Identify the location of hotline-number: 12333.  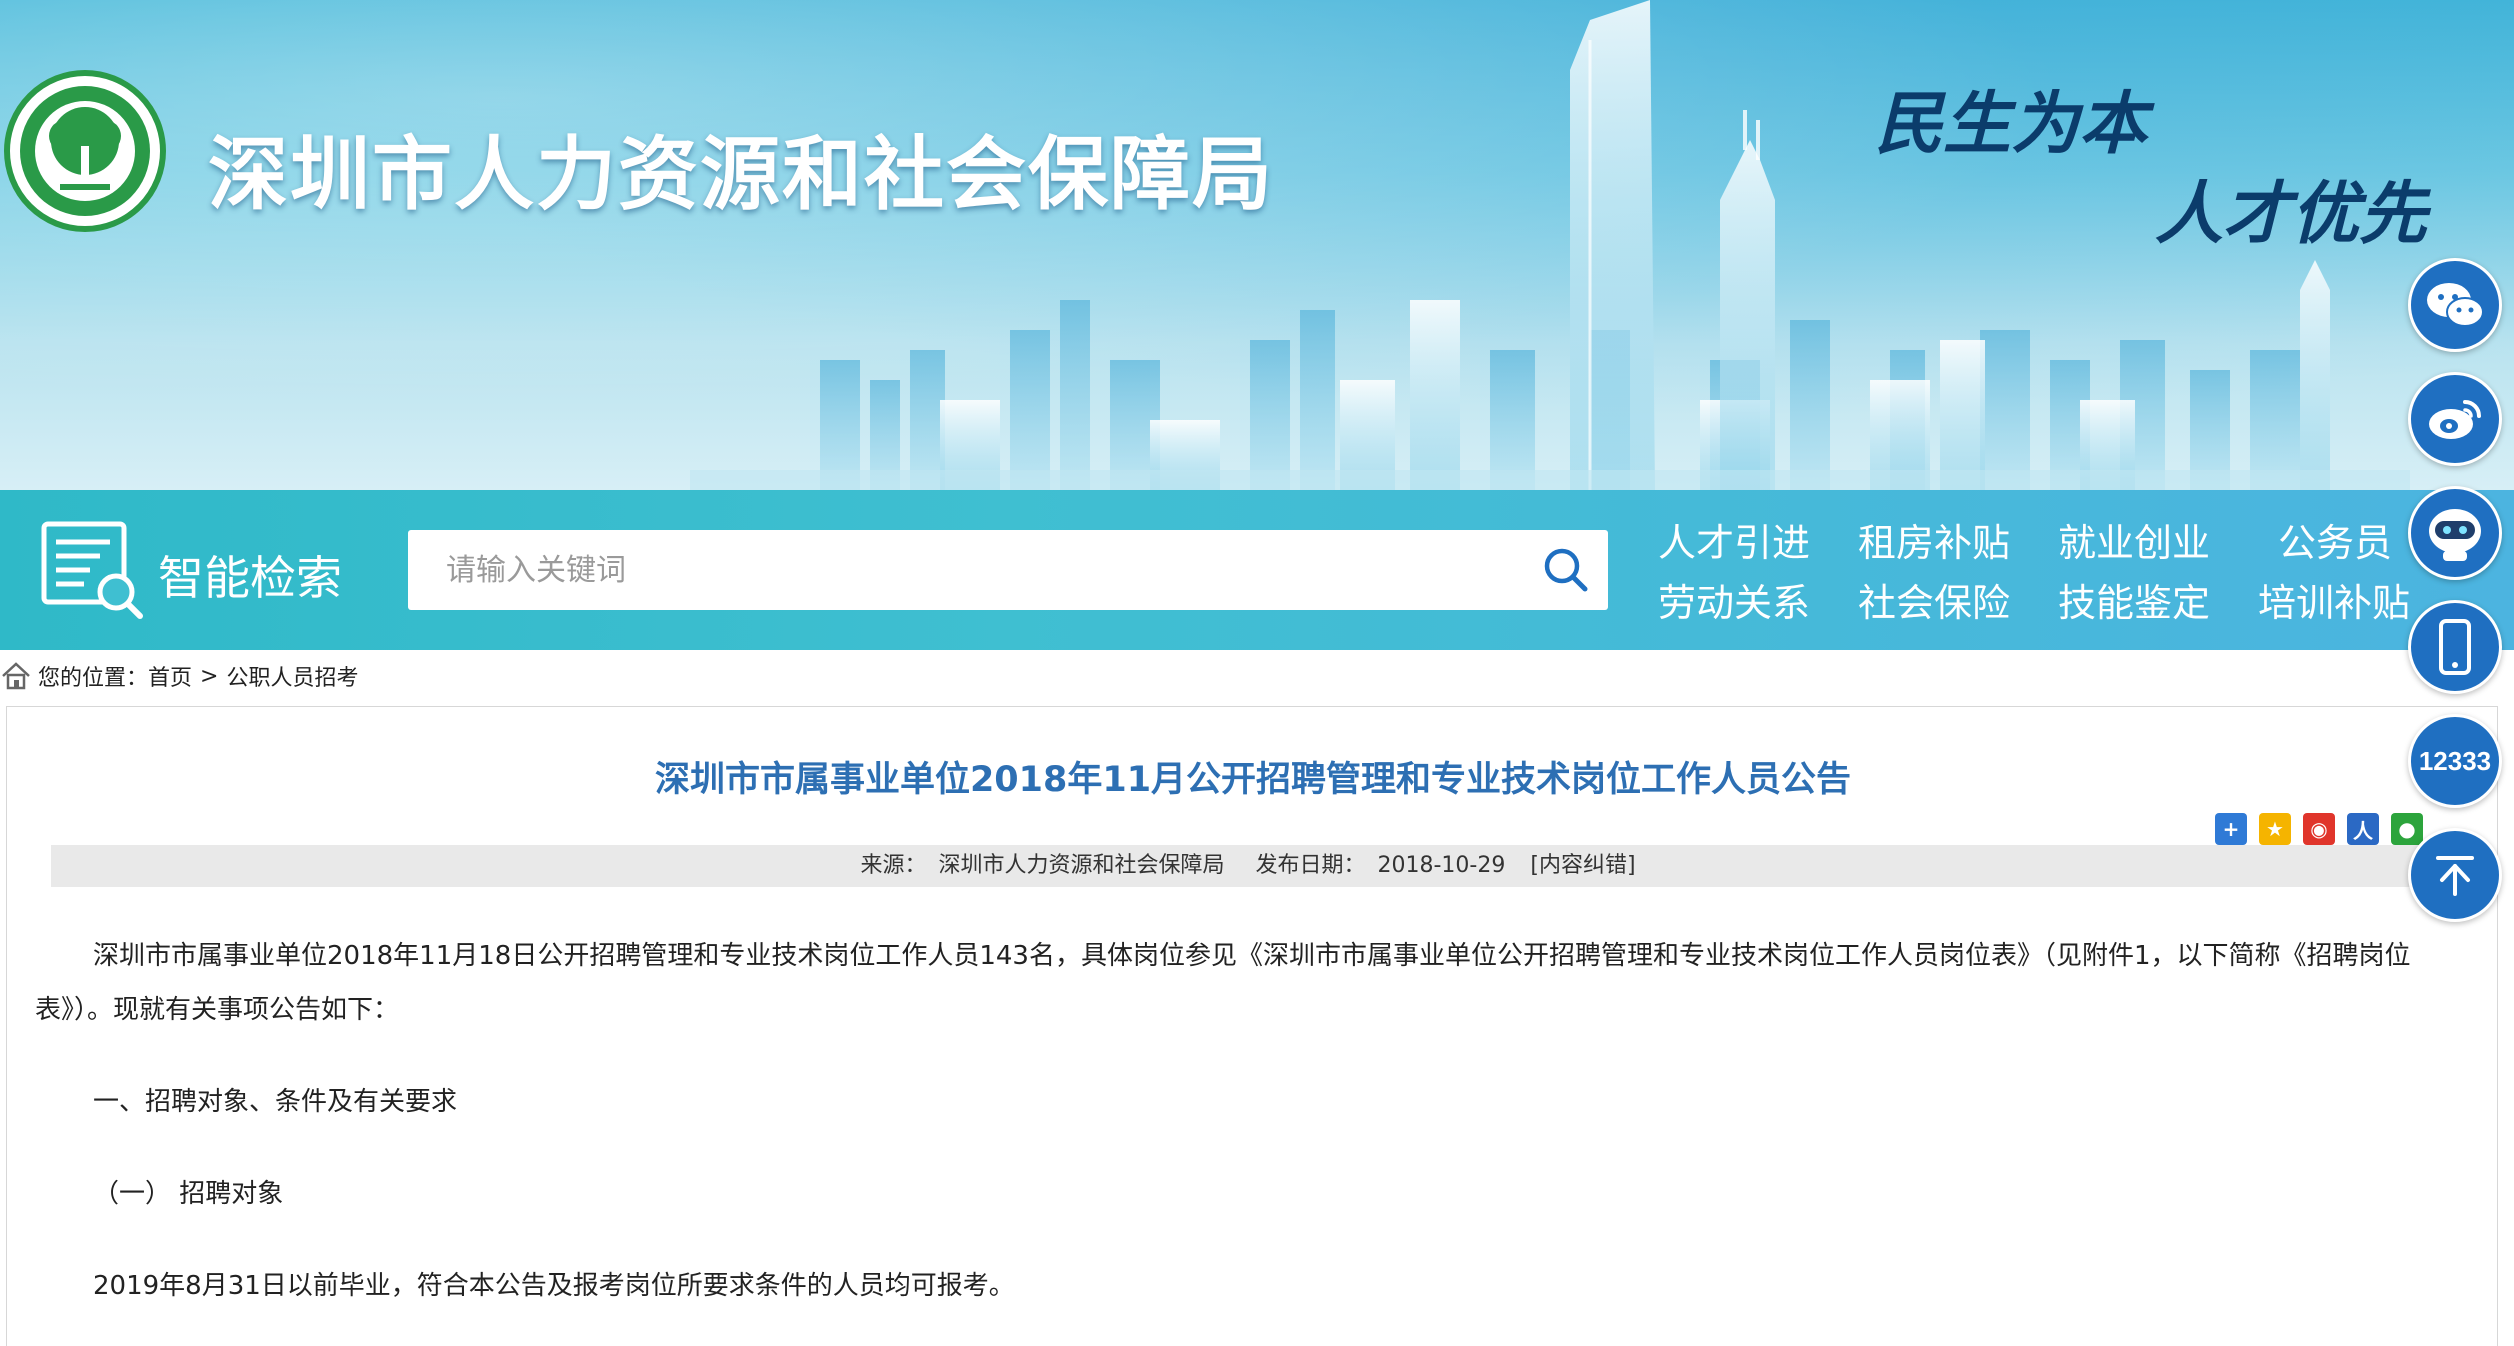
(2455, 760).